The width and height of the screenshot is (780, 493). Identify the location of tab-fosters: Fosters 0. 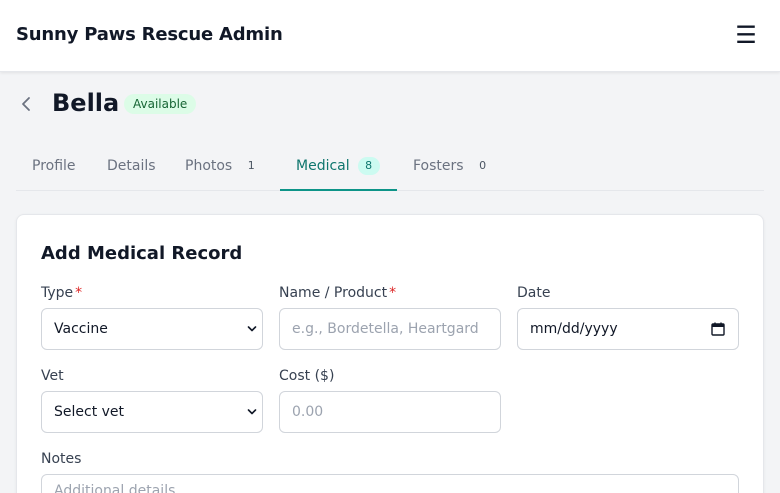
(453, 166).